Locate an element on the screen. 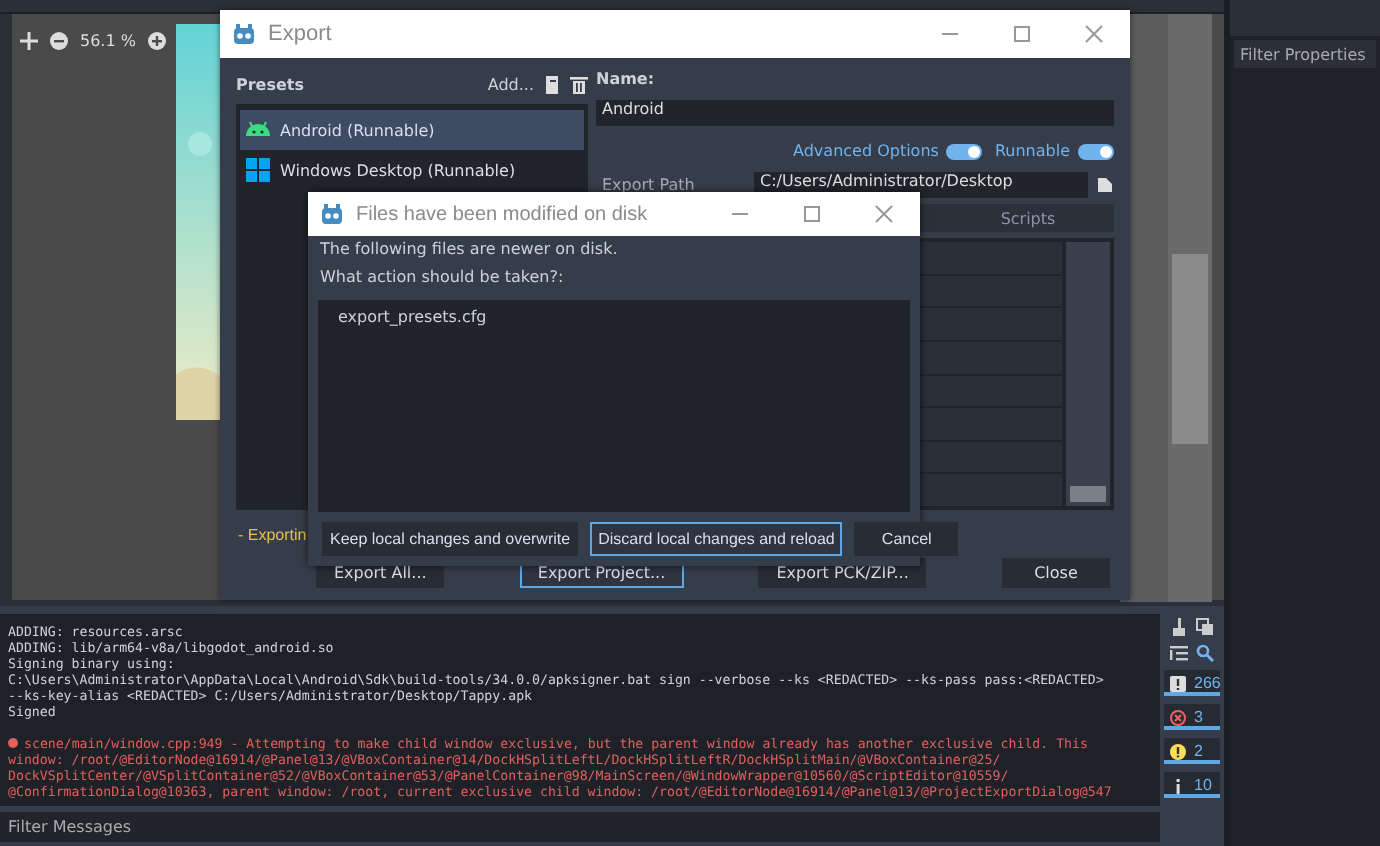 This screenshot has width=1380, height=846. search-icon is located at coordinates (1205, 653).